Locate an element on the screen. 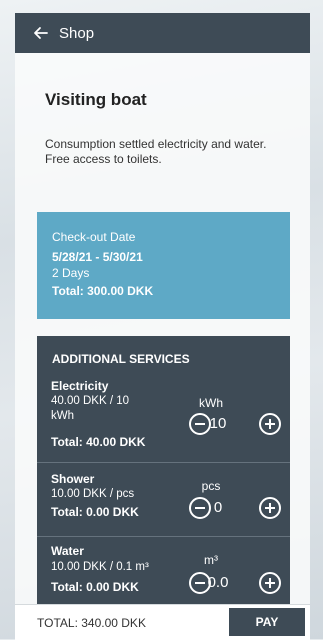  services-title: ADDITIONAL SERVICES is located at coordinates (121, 359).